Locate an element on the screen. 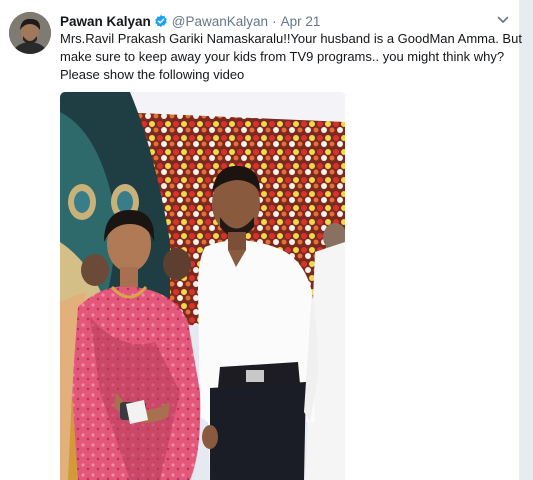 The height and width of the screenshot is (480, 533). tweet-header: Pawan Kalyan @PawanKalyan · Apr 21 is located at coordinates (190, 21).